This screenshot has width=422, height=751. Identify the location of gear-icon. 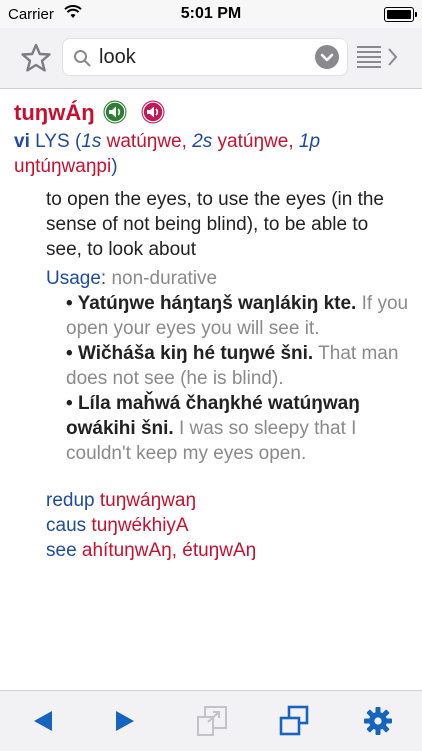
(378, 721).